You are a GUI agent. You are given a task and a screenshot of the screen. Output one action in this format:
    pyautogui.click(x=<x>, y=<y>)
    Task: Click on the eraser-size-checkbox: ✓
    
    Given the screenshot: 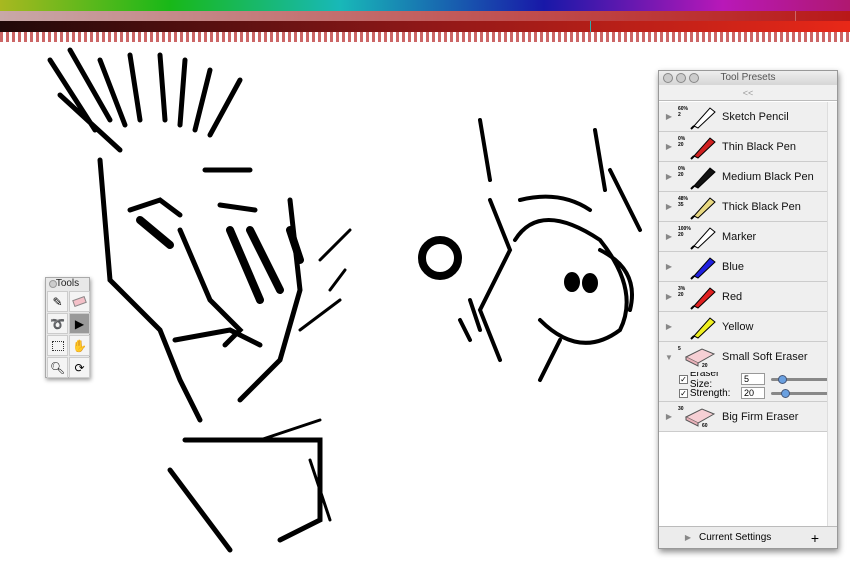 What is the action you would take?
    pyautogui.click(x=683, y=379)
    